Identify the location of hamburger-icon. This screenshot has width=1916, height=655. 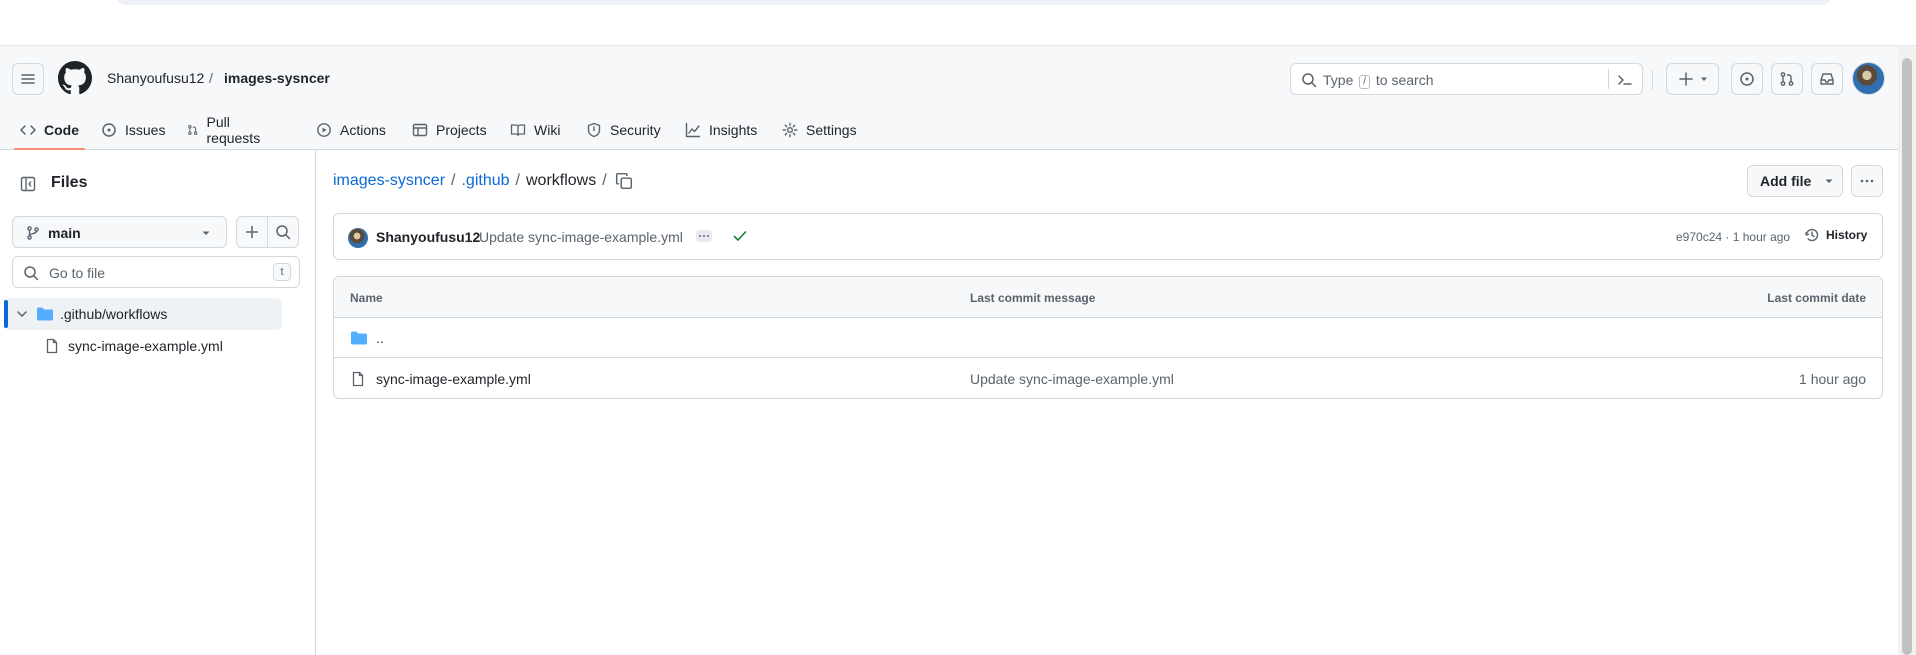
(28, 79).